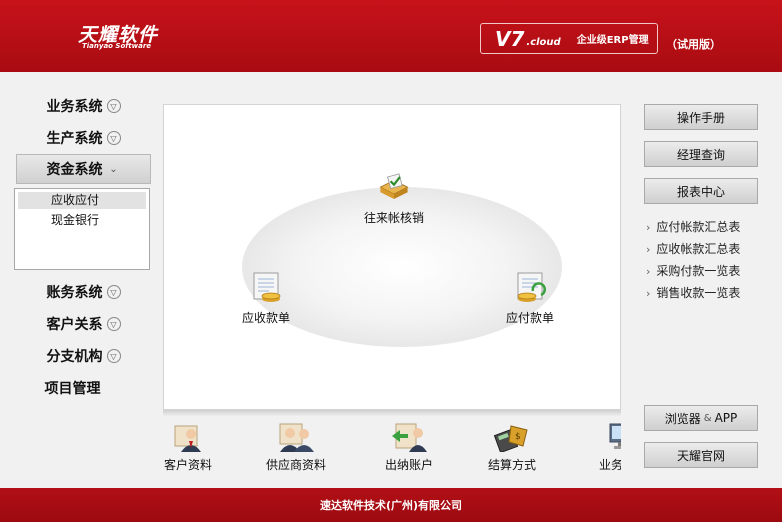 The image size is (782, 522). I want to click on quick-access-bar: 客户资料 供应商资料 出纳账户 $ 结算方式 业务, so click(392, 451).